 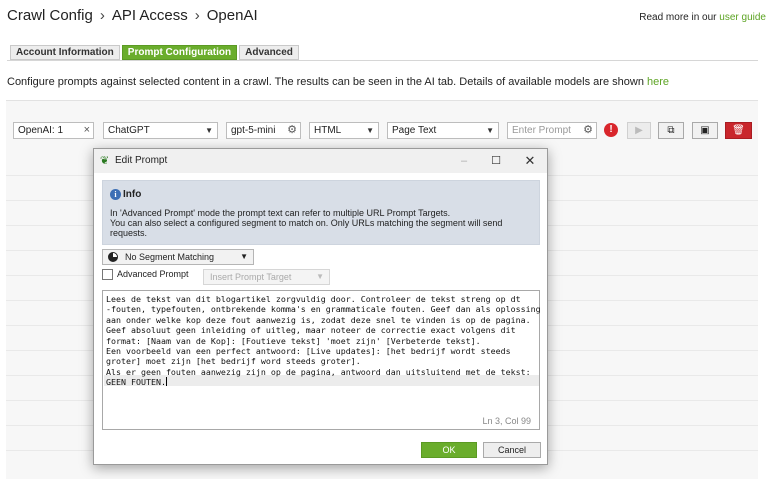 I want to click on delete-icon: 🗑, so click(x=738, y=130).